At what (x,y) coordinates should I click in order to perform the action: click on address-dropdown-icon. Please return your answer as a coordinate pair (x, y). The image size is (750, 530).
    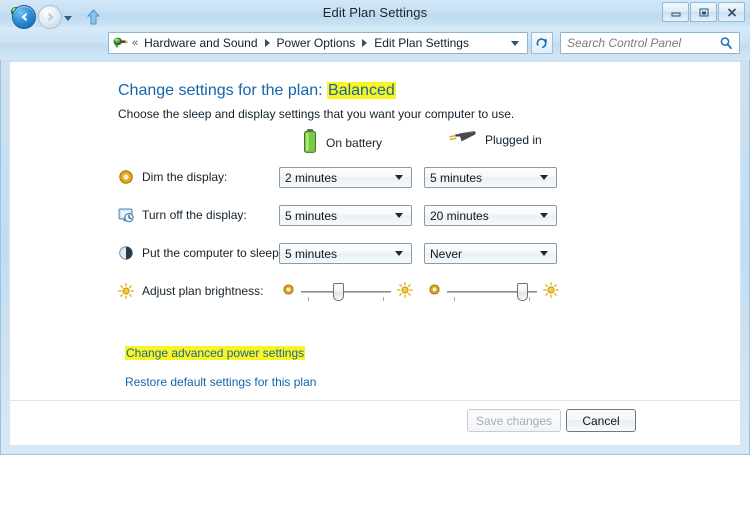
    Looking at the image, I should click on (515, 43).